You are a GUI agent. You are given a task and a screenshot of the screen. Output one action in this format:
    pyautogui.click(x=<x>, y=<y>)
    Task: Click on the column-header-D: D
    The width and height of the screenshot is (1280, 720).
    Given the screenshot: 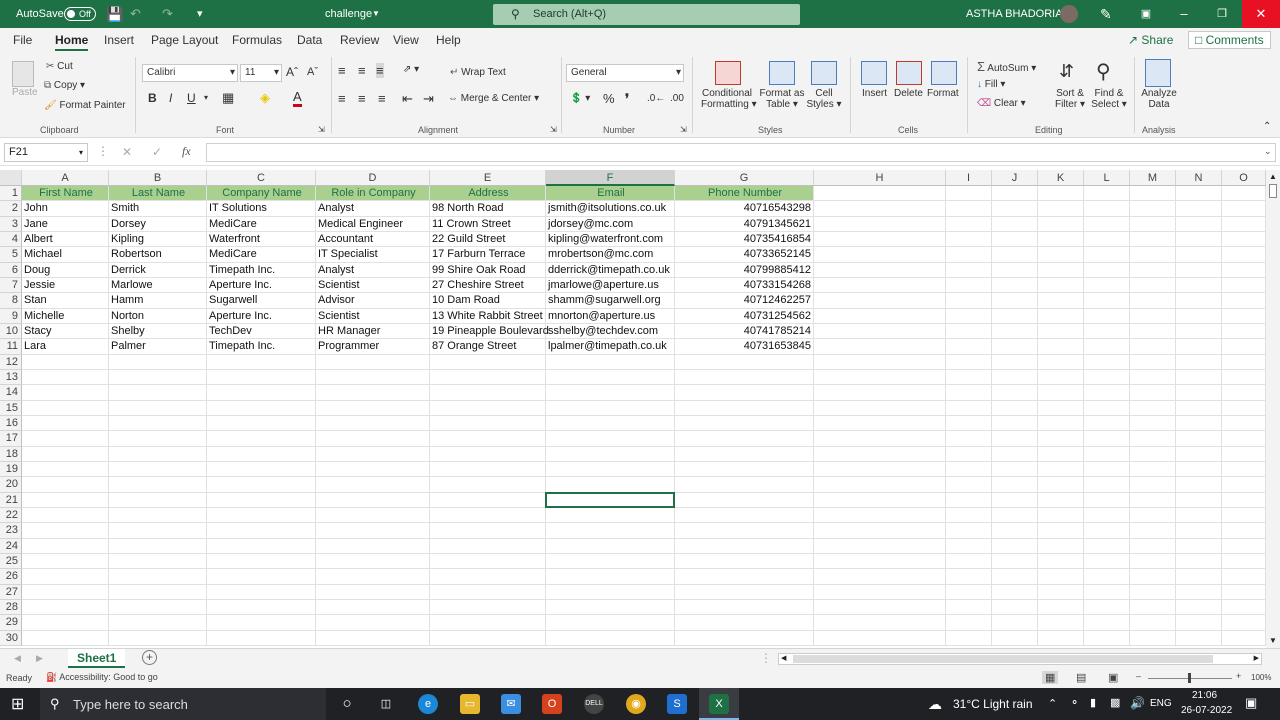 What is the action you would take?
    pyautogui.click(x=373, y=178)
    